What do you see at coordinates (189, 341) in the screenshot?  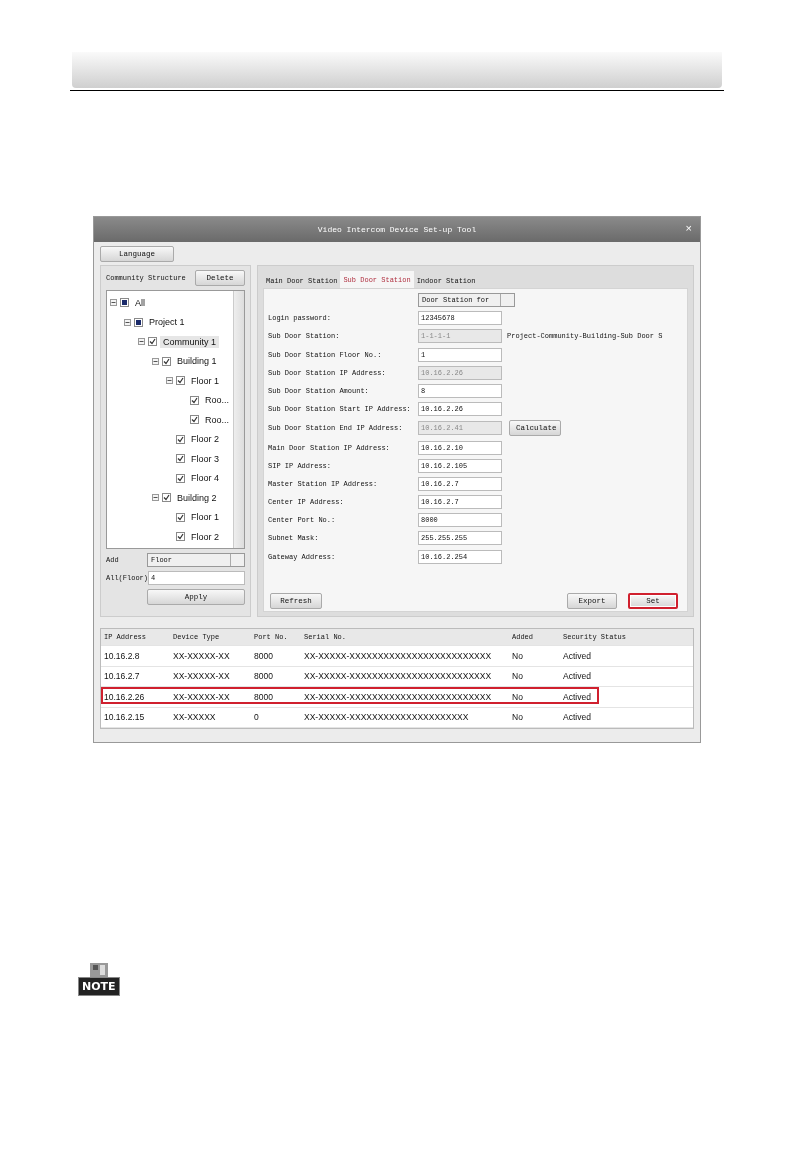 I see `tree-item: Community 1` at bounding box center [189, 341].